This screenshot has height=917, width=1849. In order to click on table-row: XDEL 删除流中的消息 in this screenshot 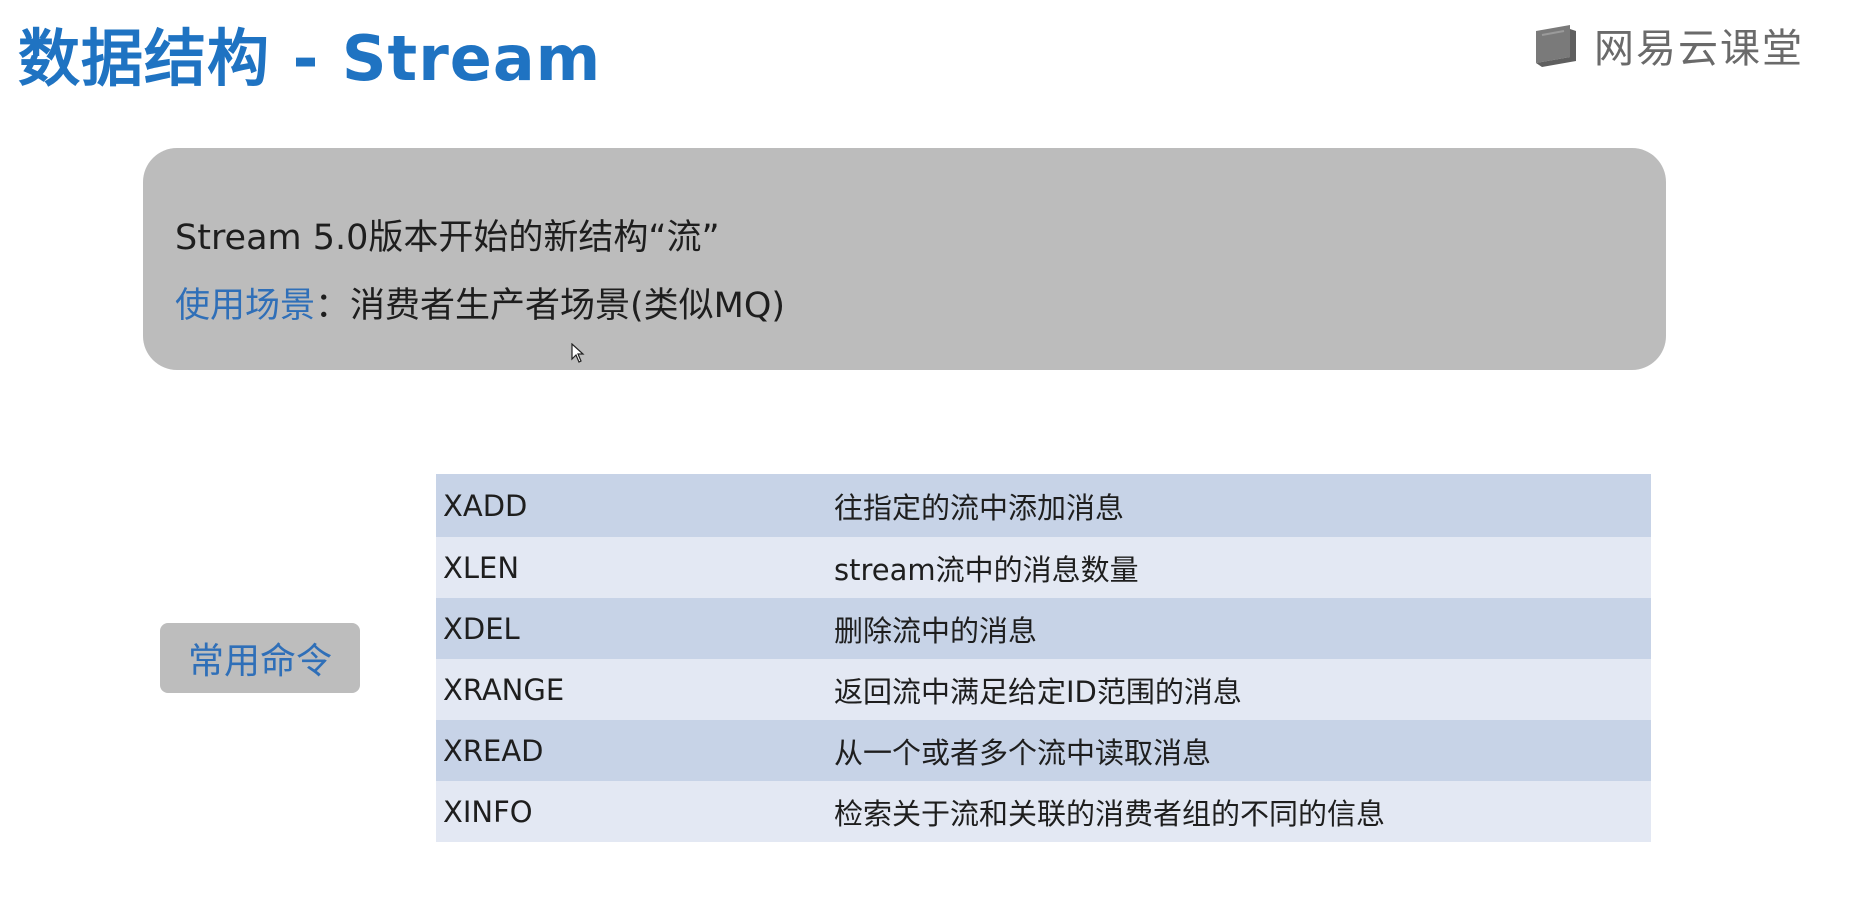, I will do `click(1043, 628)`.